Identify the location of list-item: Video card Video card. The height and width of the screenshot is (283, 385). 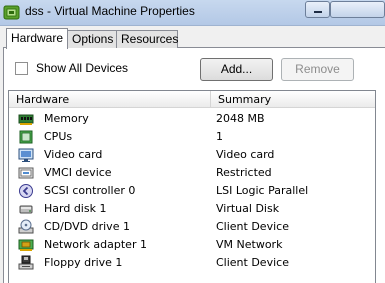
(192, 155).